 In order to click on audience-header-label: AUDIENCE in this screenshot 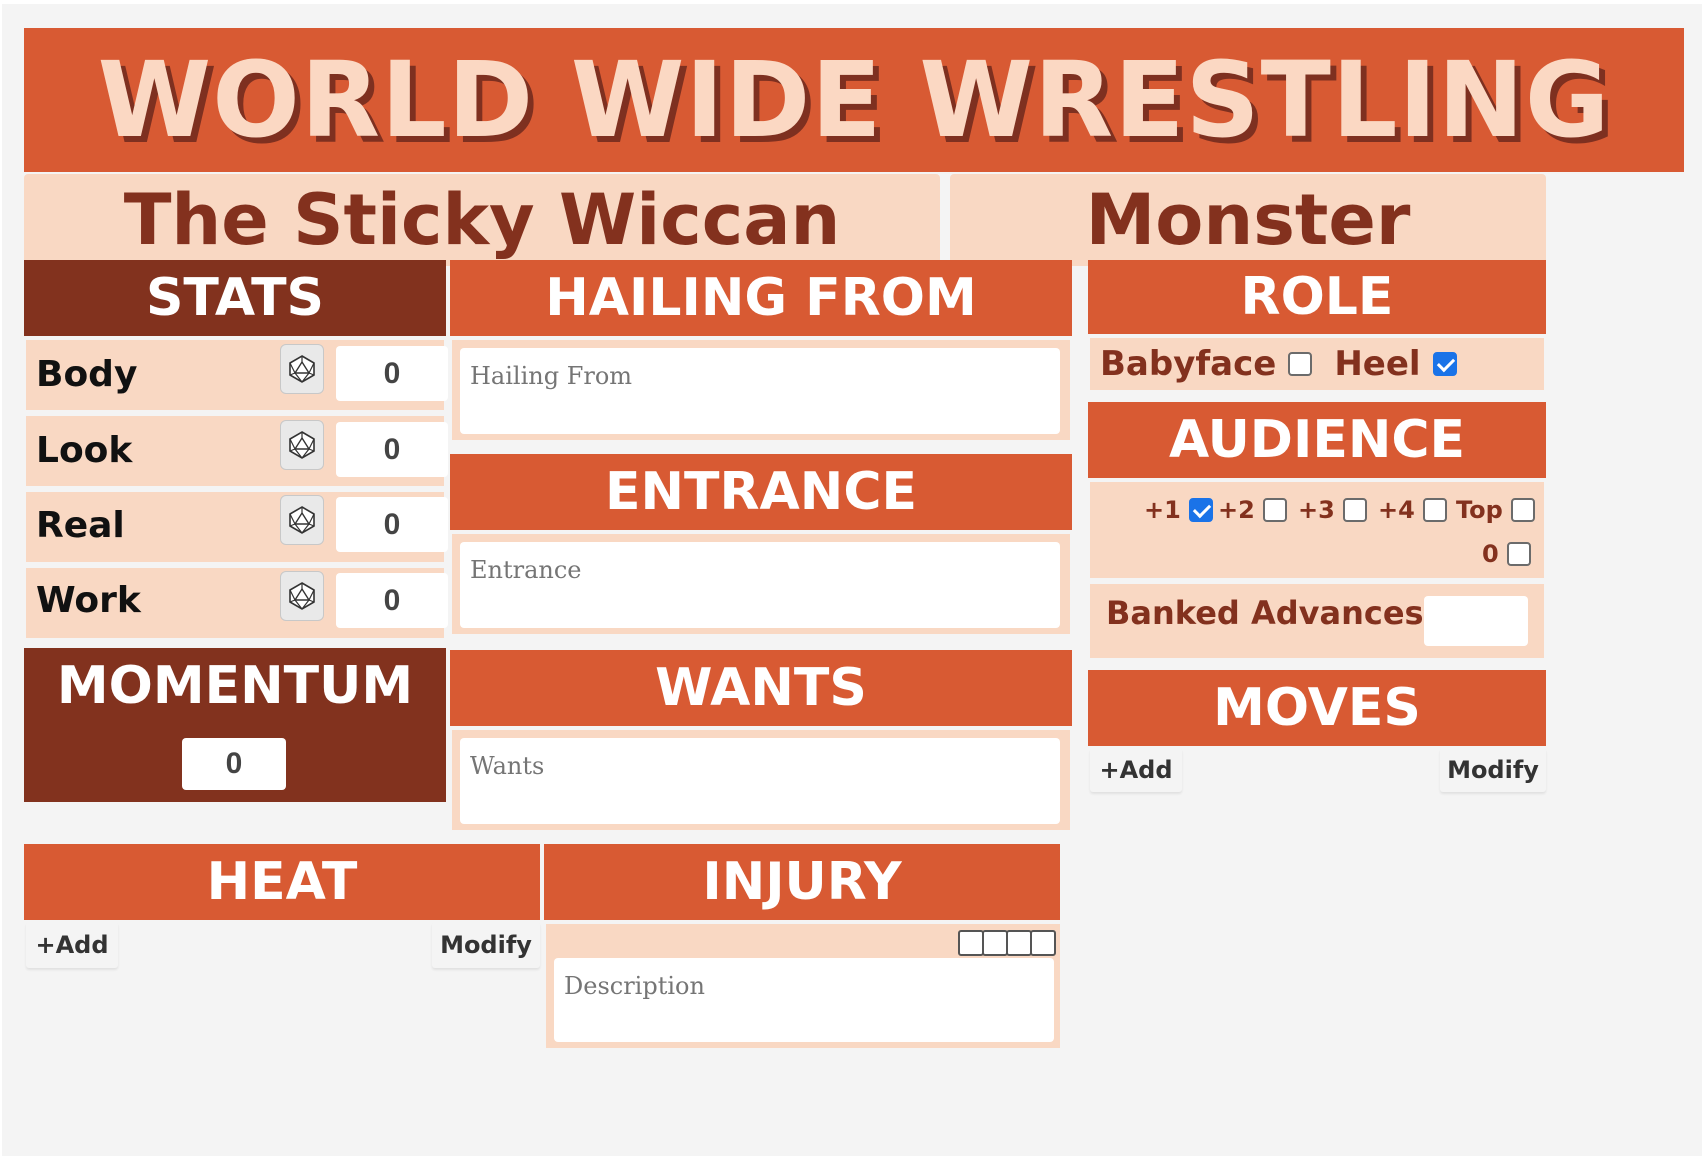, I will do `click(1317, 440)`.